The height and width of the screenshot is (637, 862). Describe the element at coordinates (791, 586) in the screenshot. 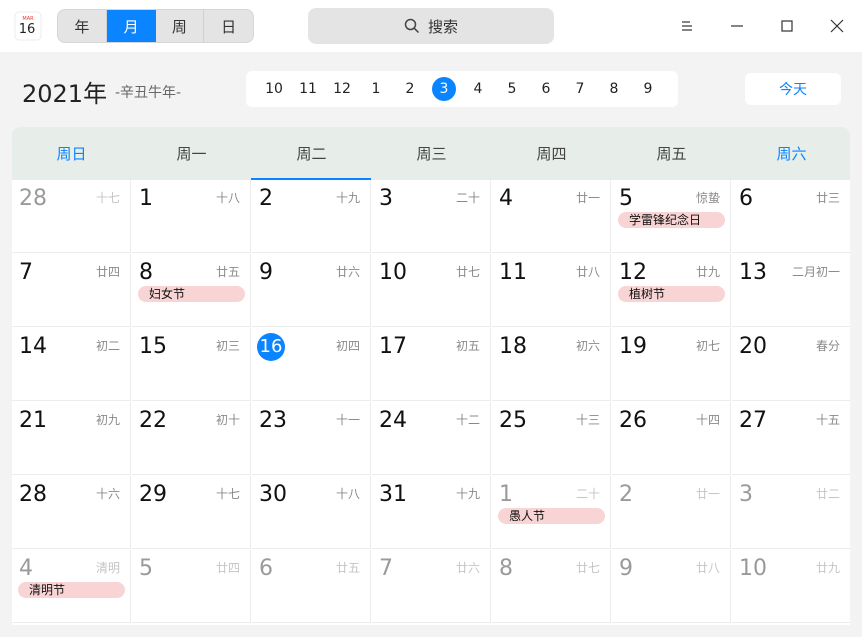

I see `day-cell: 10 廿九` at that location.